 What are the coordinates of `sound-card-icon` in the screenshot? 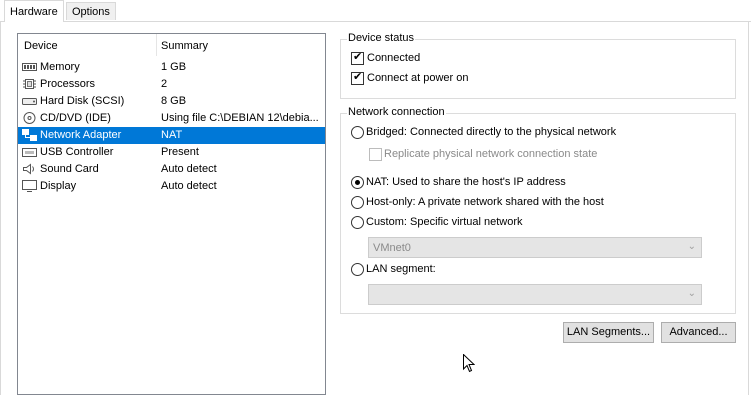 It's located at (28, 169).